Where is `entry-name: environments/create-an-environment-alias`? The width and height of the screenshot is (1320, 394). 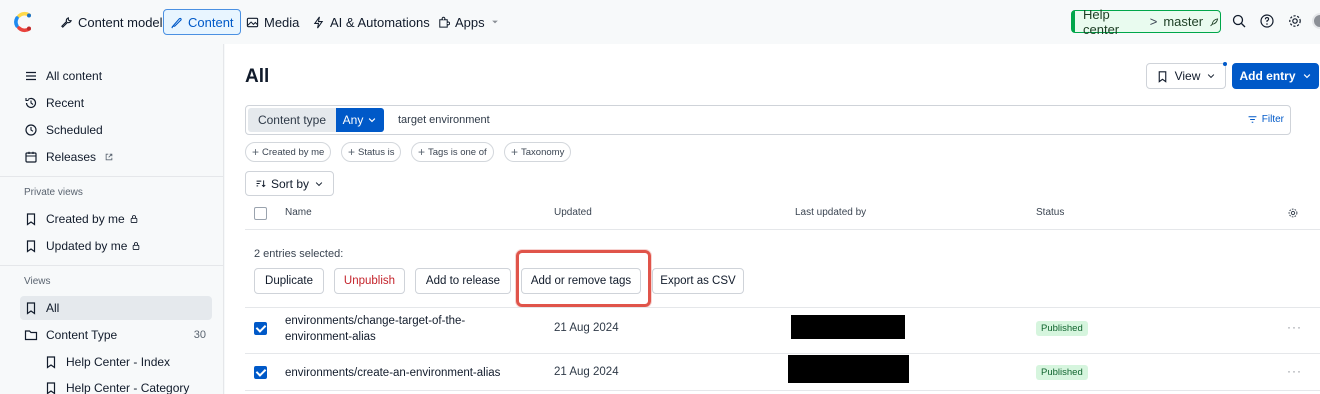
entry-name: environments/create-an-environment-alias is located at coordinates (392, 373).